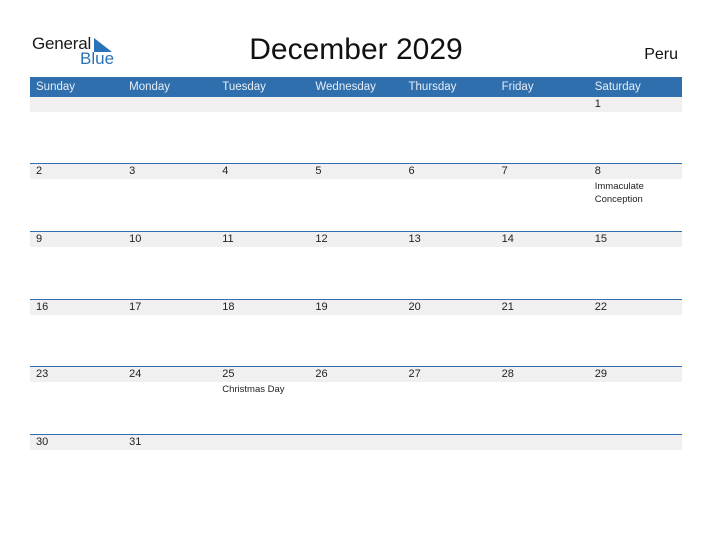 This screenshot has height=550, width=712. I want to click on day-cell: 12, so click(355, 239).